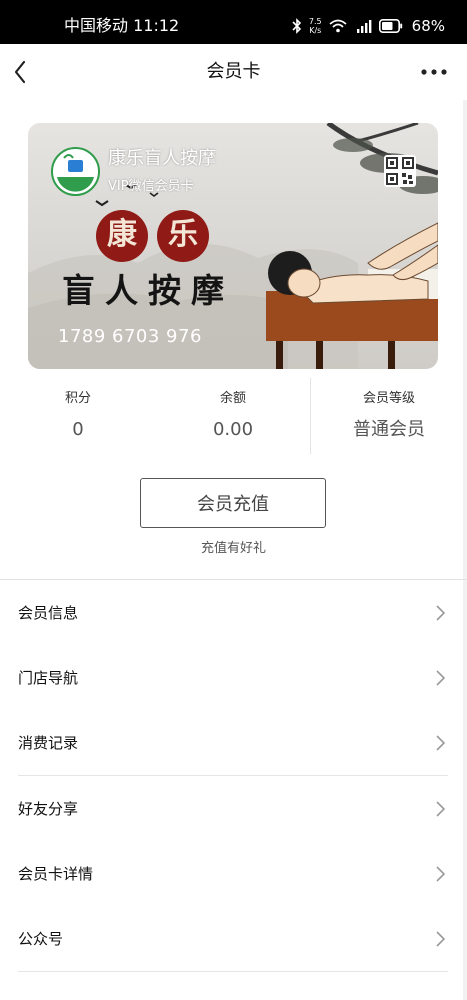 The image size is (467, 1000). Describe the element at coordinates (233, 503) in the screenshot. I see `recharge-button: 会员充值` at that location.